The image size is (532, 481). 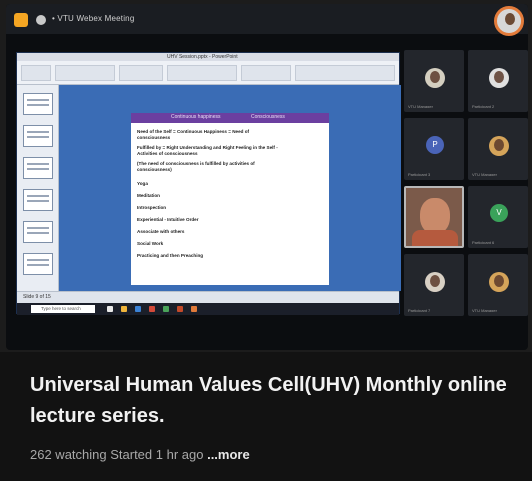 What do you see at coordinates (148, 195) in the screenshot?
I see `slide-text-line: Meditation` at bounding box center [148, 195].